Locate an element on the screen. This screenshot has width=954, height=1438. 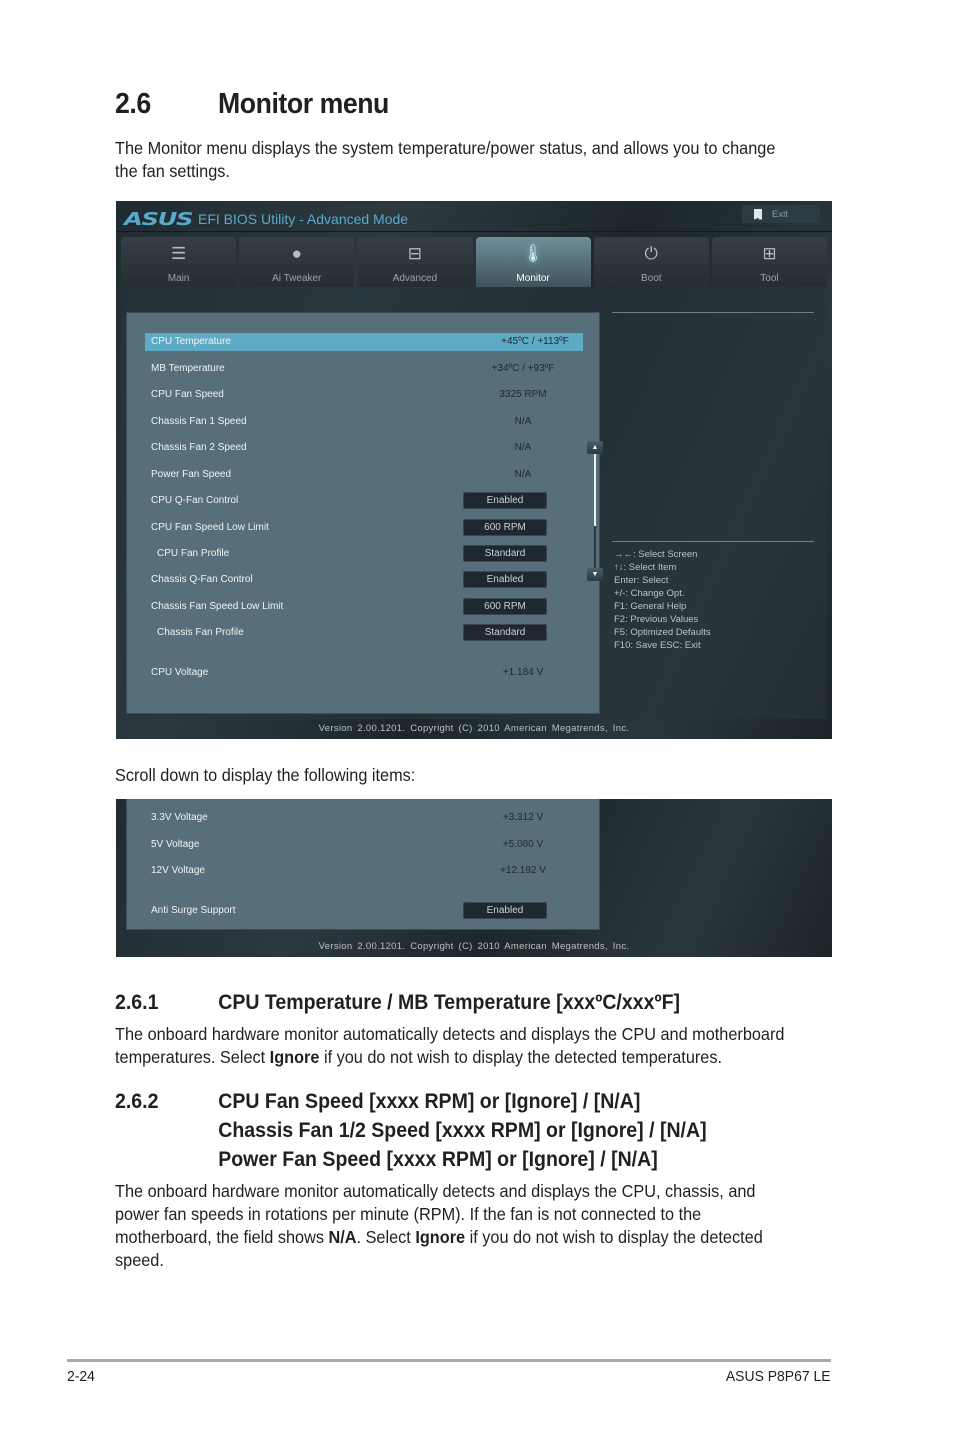
setting-name: Chassis Fan 2 Speed is located at coordinates (199, 447).